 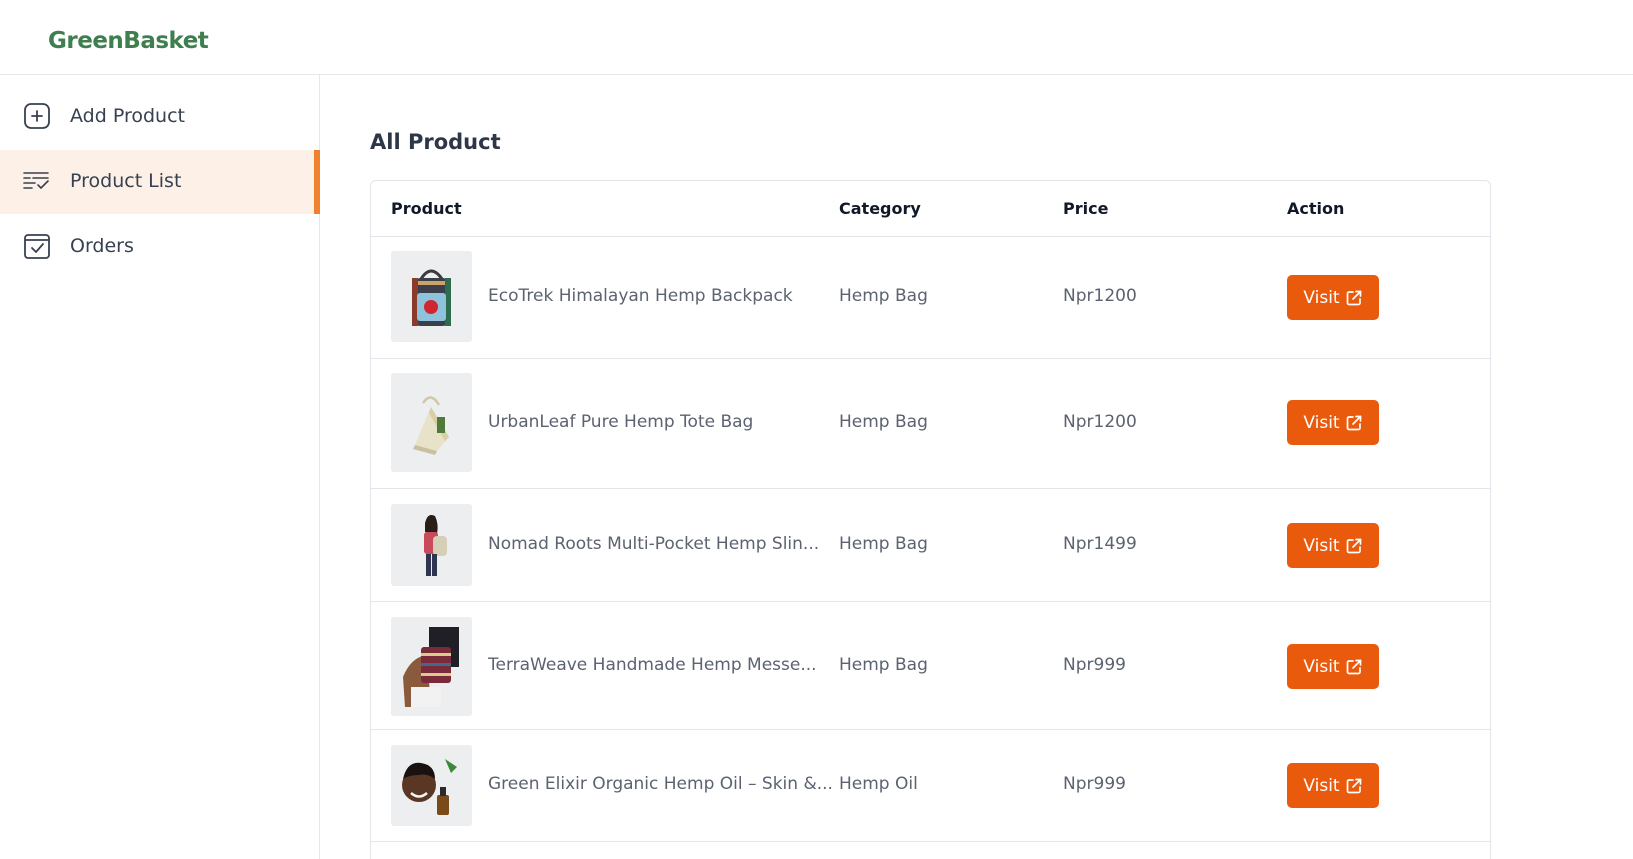 What do you see at coordinates (1316, 208) in the screenshot?
I see `column-header-action: Action` at bounding box center [1316, 208].